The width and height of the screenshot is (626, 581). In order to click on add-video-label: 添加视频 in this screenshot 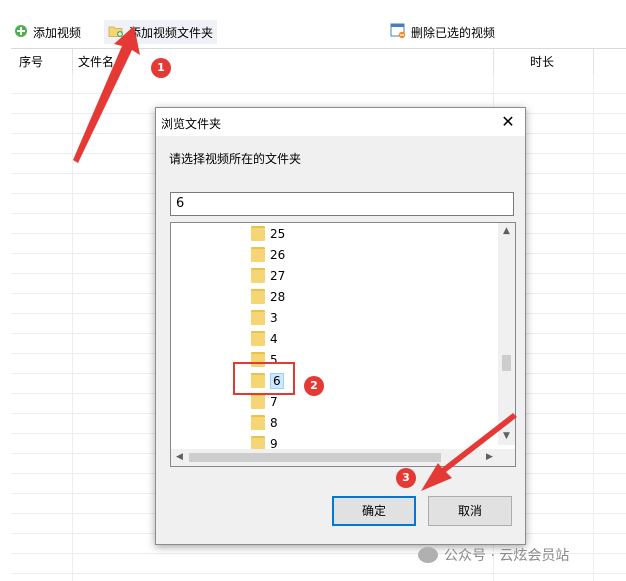, I will do `click(57, 32)`.